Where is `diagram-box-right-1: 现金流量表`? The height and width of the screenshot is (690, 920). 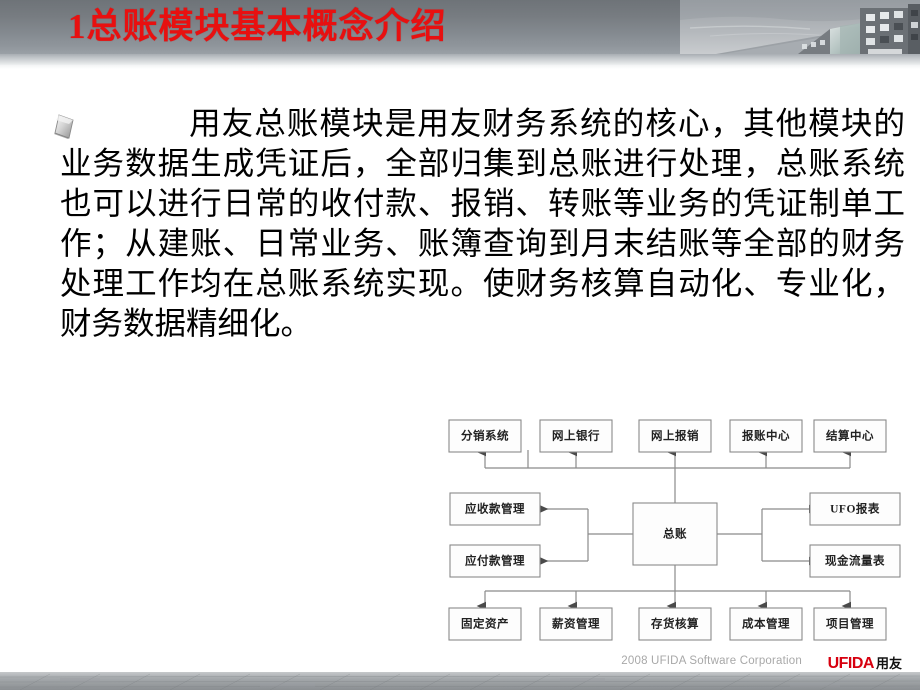
diagram-box-right-1: 现金流量表 is located at coordinates (855, 561).